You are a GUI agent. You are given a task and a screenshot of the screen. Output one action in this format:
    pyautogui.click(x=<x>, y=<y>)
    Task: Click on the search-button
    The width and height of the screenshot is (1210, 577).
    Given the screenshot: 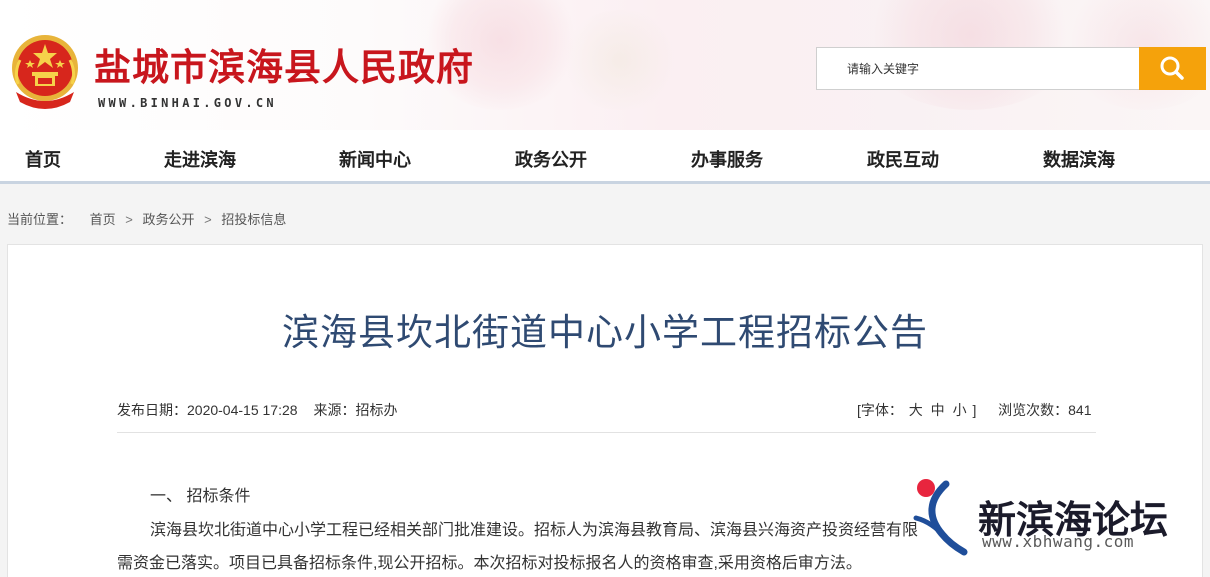 What is the action you would take?
    pyautogui.click(x=1172, y=68)
    